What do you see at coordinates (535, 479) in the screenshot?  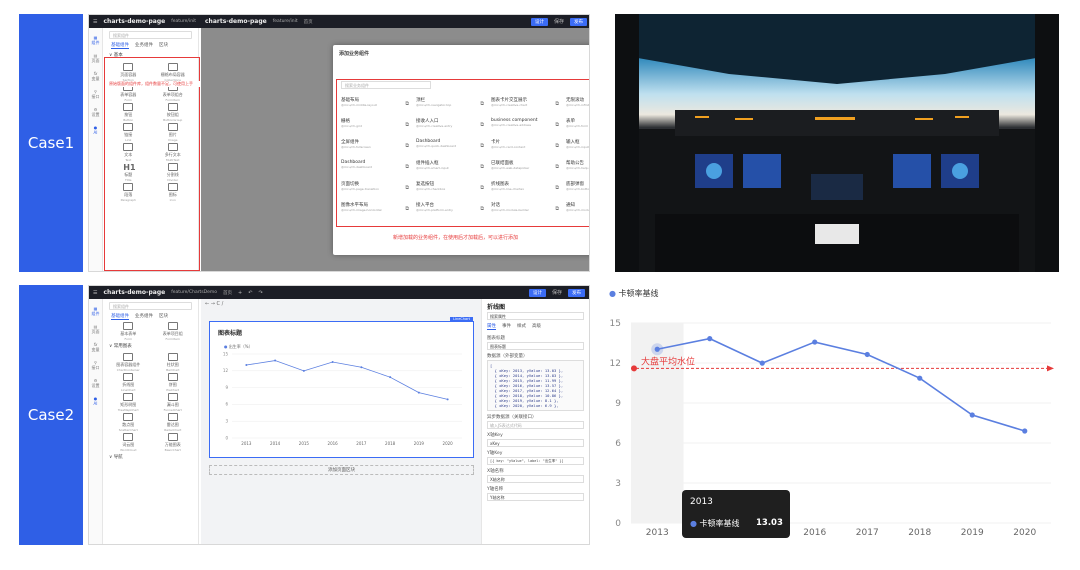 I see `prop-xname-input: X轴名称` at bounding box center [535, 479].